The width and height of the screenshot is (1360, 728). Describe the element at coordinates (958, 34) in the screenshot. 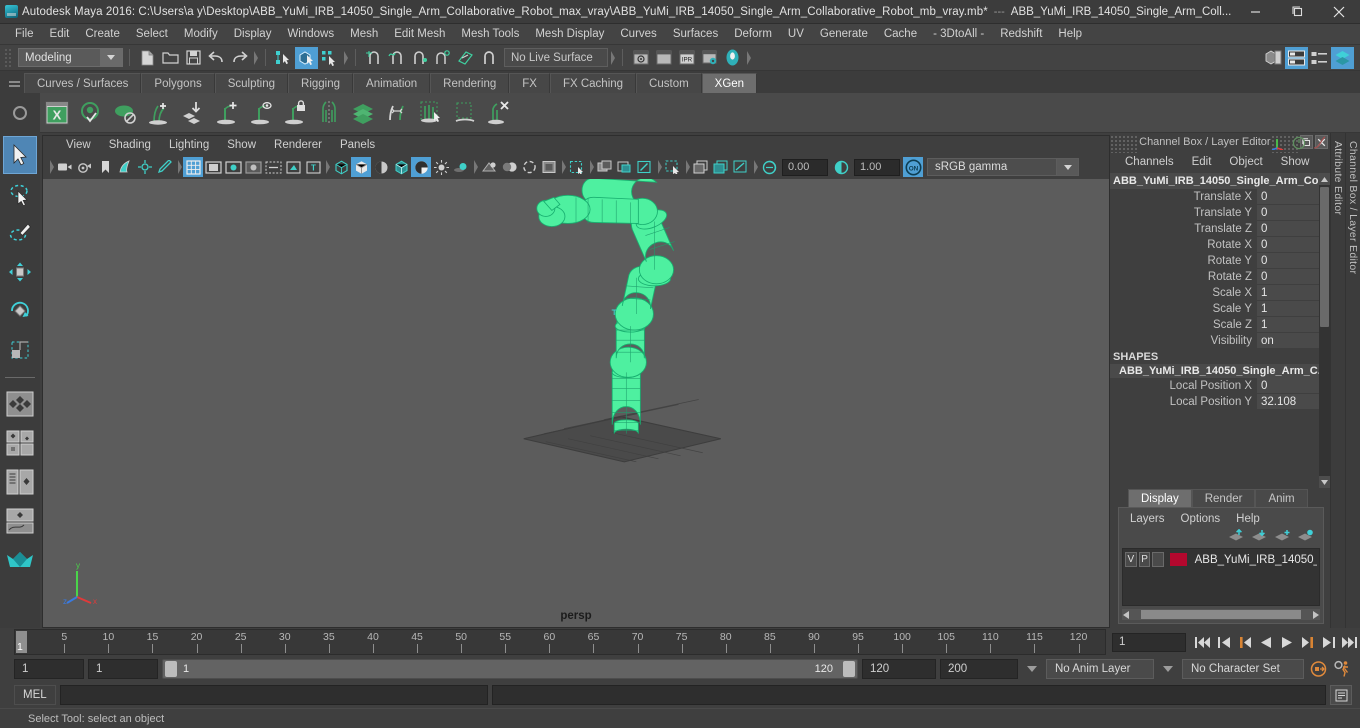

I see `menu-3dtoall: - 3DtoAll -` at that location.